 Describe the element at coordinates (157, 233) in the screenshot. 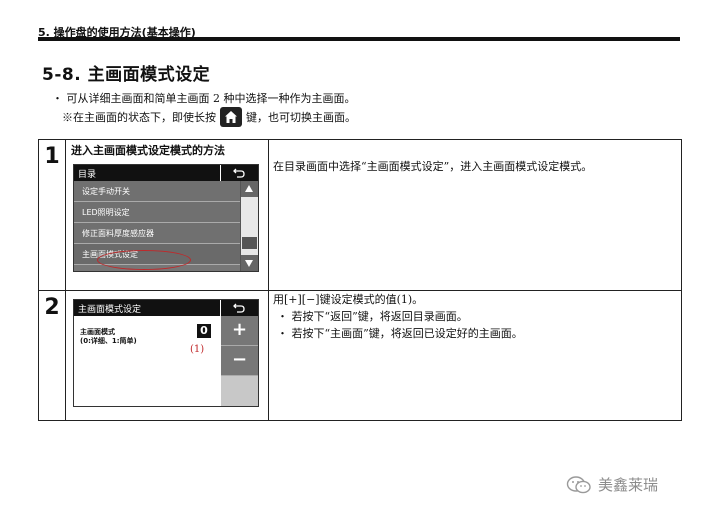

I see `menu-item-fabric-sensor: 修正面料厚度感应器` at that location.